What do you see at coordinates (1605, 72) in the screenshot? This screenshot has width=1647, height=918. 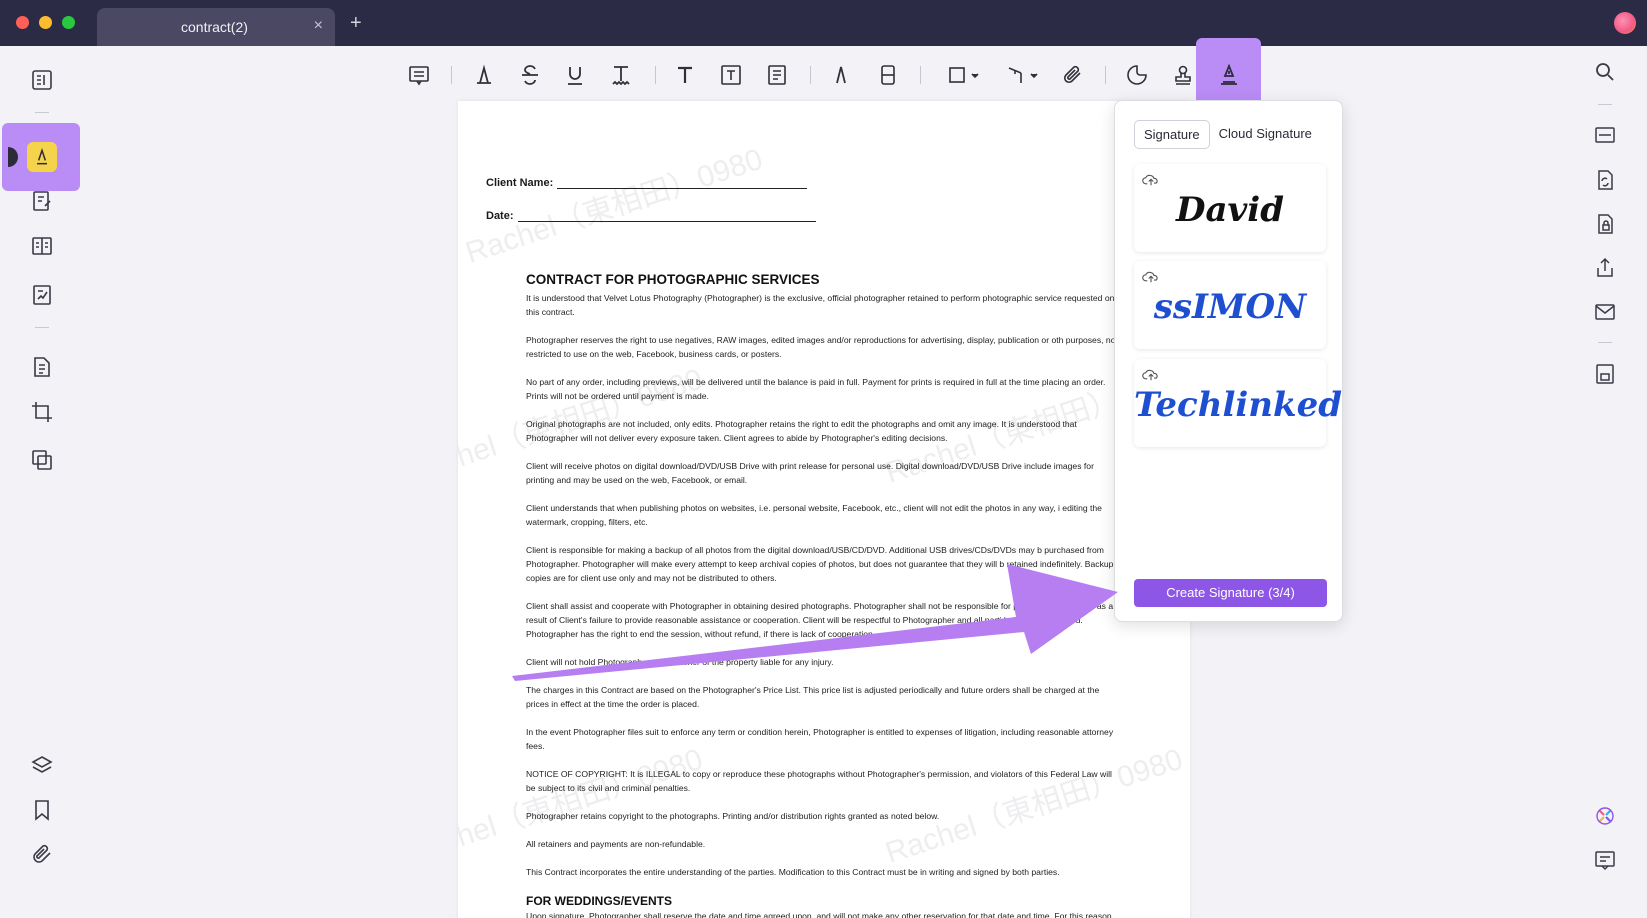 I see `search-icon` at bounding box center [1605, 72].